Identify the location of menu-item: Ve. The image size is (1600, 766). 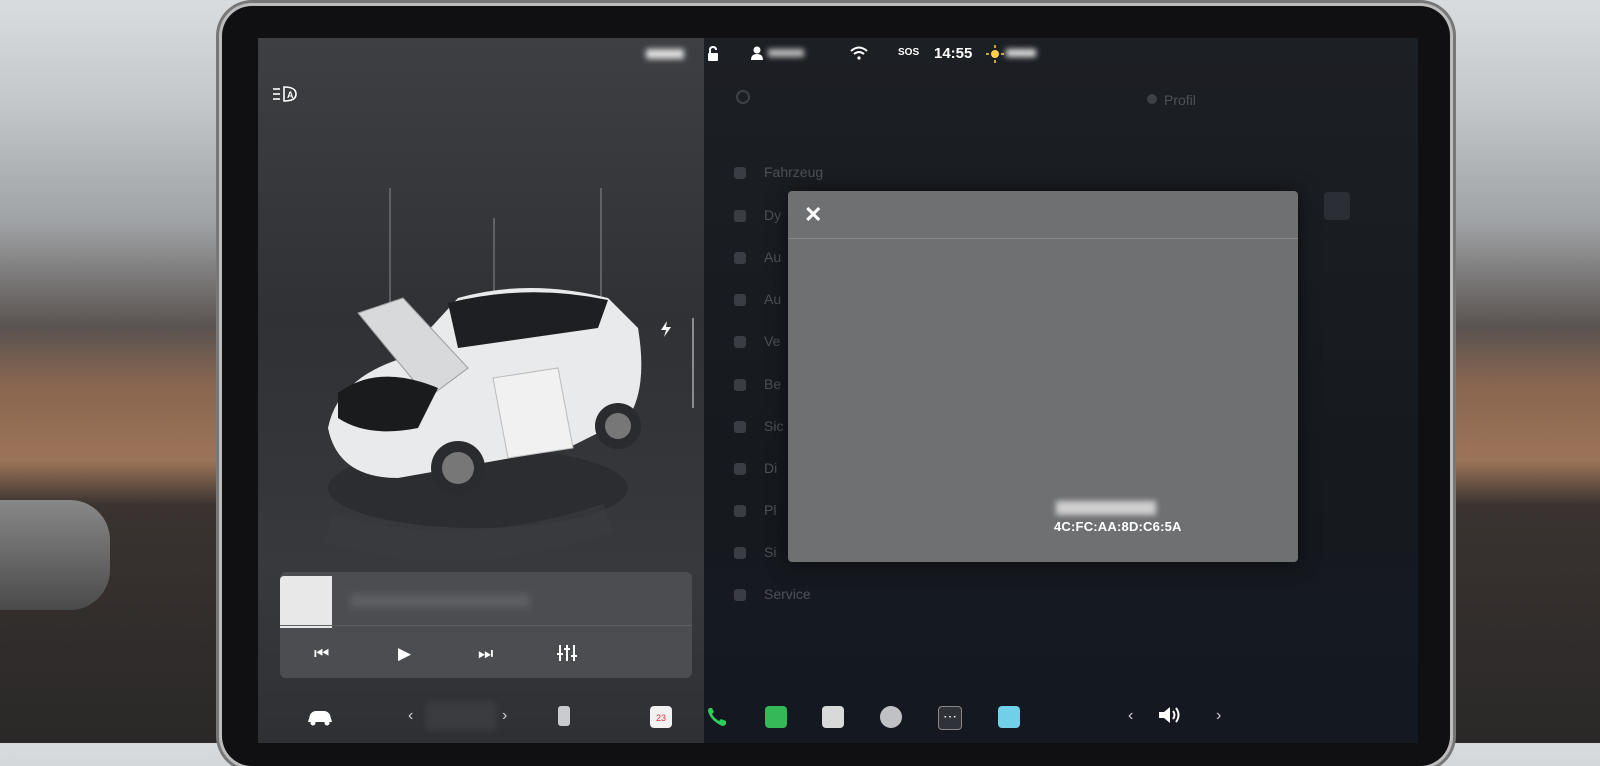
(772, 341).